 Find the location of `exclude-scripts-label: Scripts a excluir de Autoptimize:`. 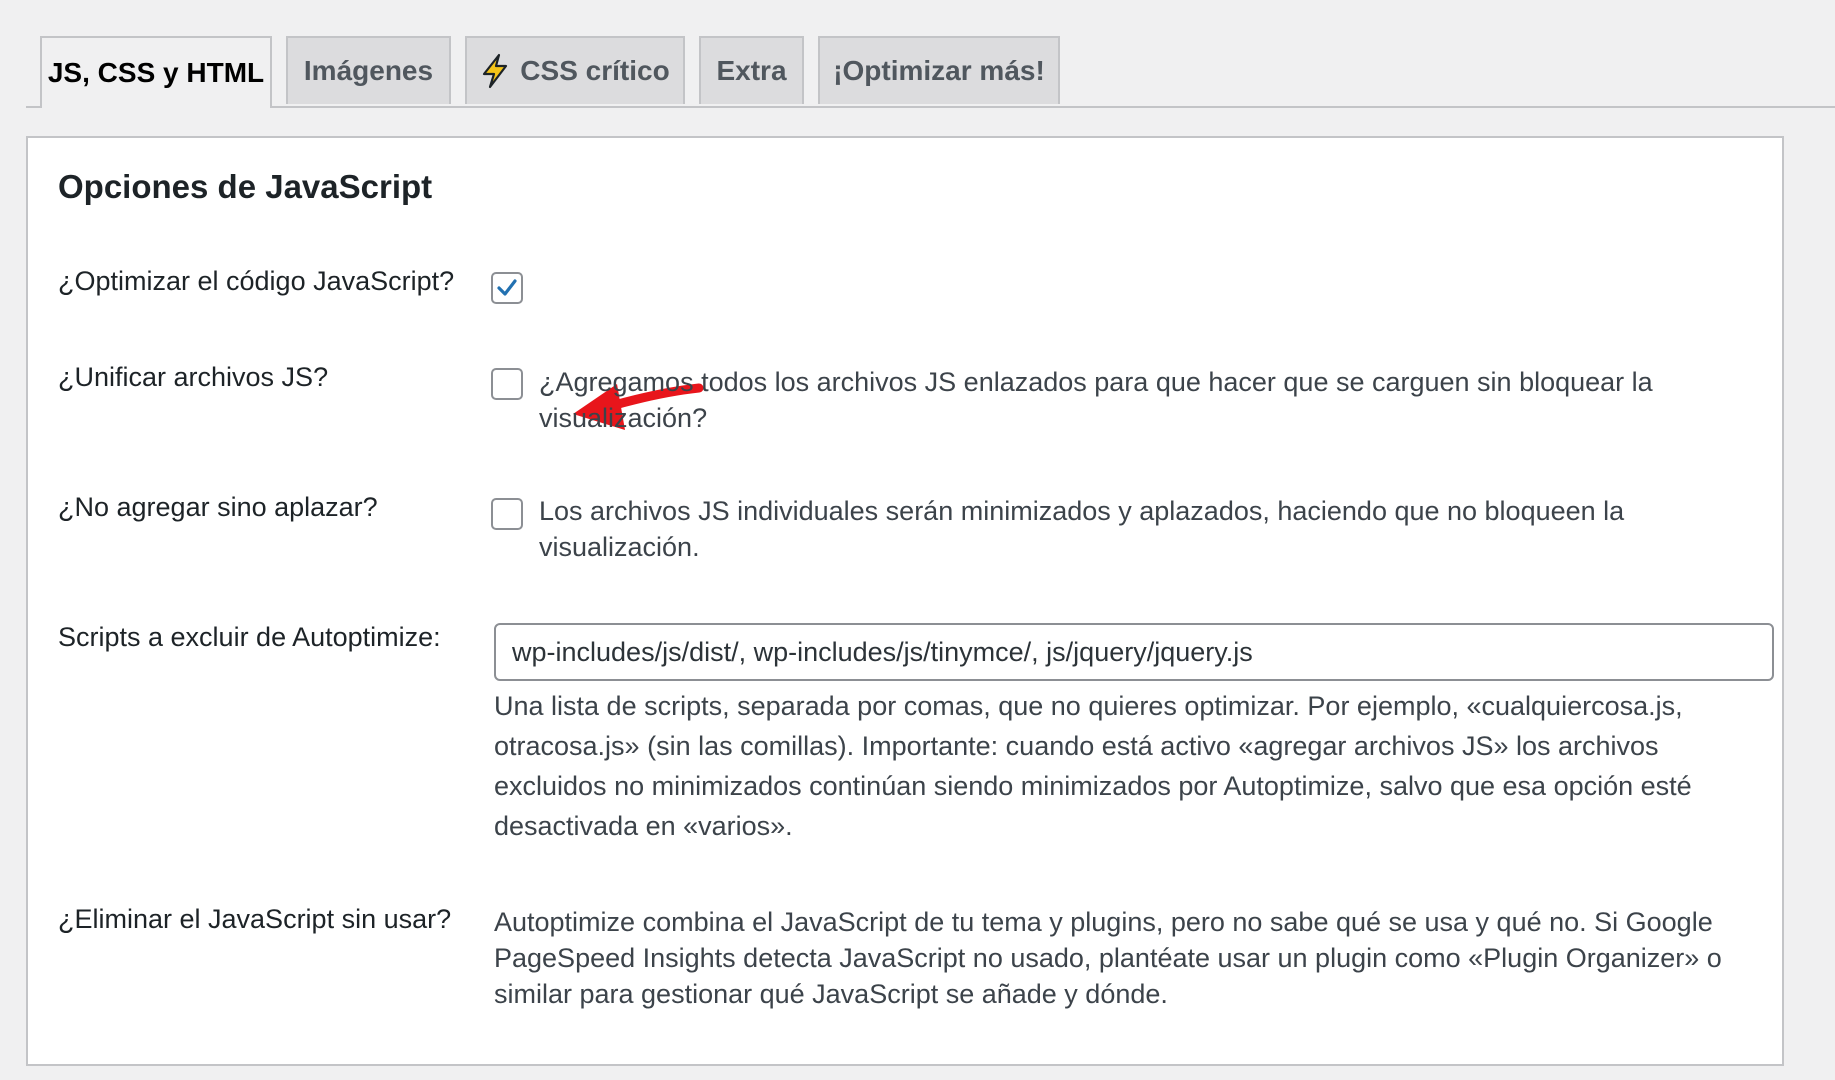

exclude-scripts-label: Scripts a excluir de Autoptimize: is located at coordinates (249, 637).